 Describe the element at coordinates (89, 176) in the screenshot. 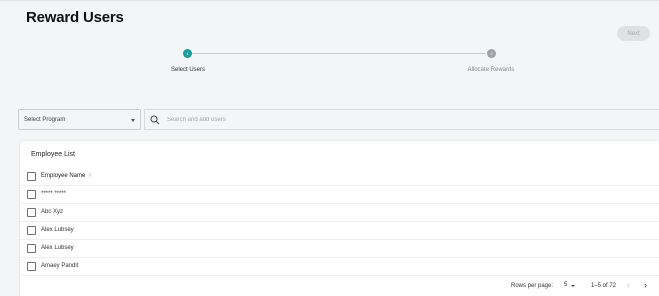

I see `sort-ascending-icon: ↑` at that location.